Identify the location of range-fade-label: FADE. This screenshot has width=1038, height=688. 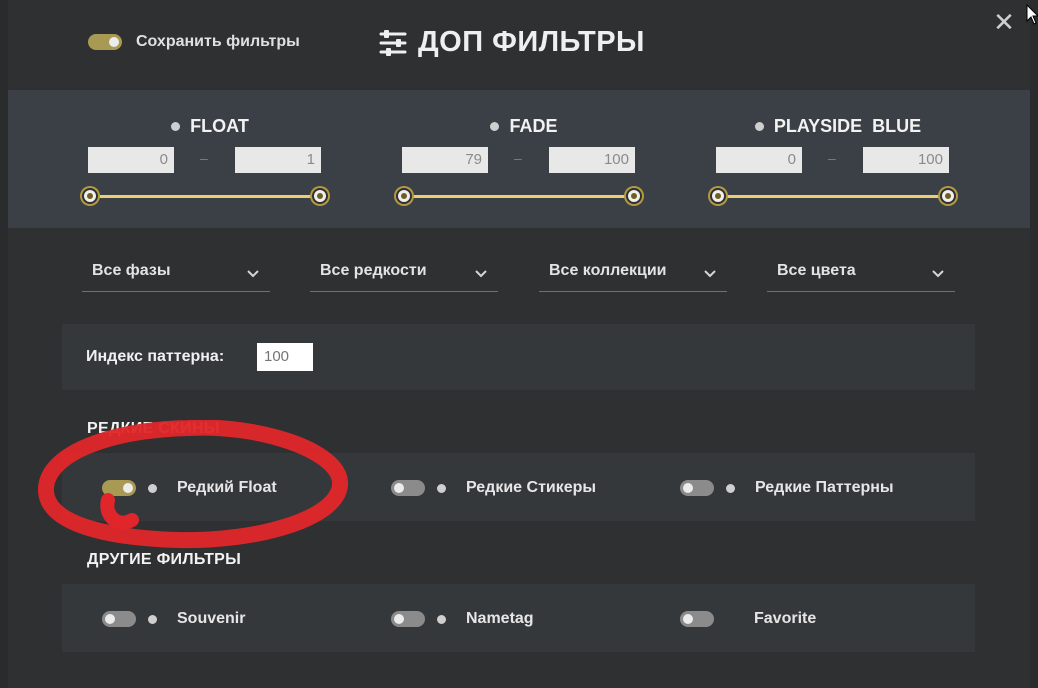
(533, 126).